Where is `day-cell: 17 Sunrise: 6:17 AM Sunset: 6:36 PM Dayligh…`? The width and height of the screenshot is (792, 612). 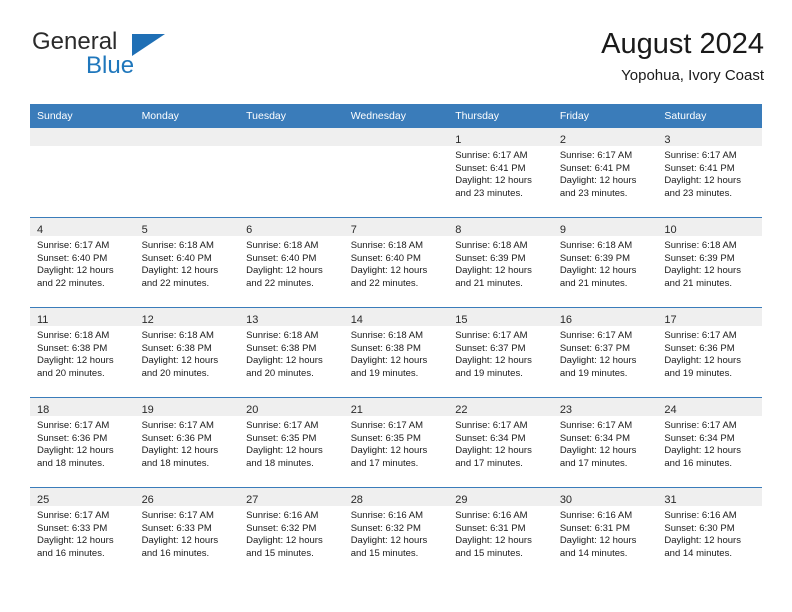 day-cell: 17 Sunrise: 6:17 AM Sunset: 6:36 PM Dayligh… is located at coordinates (709, 352).